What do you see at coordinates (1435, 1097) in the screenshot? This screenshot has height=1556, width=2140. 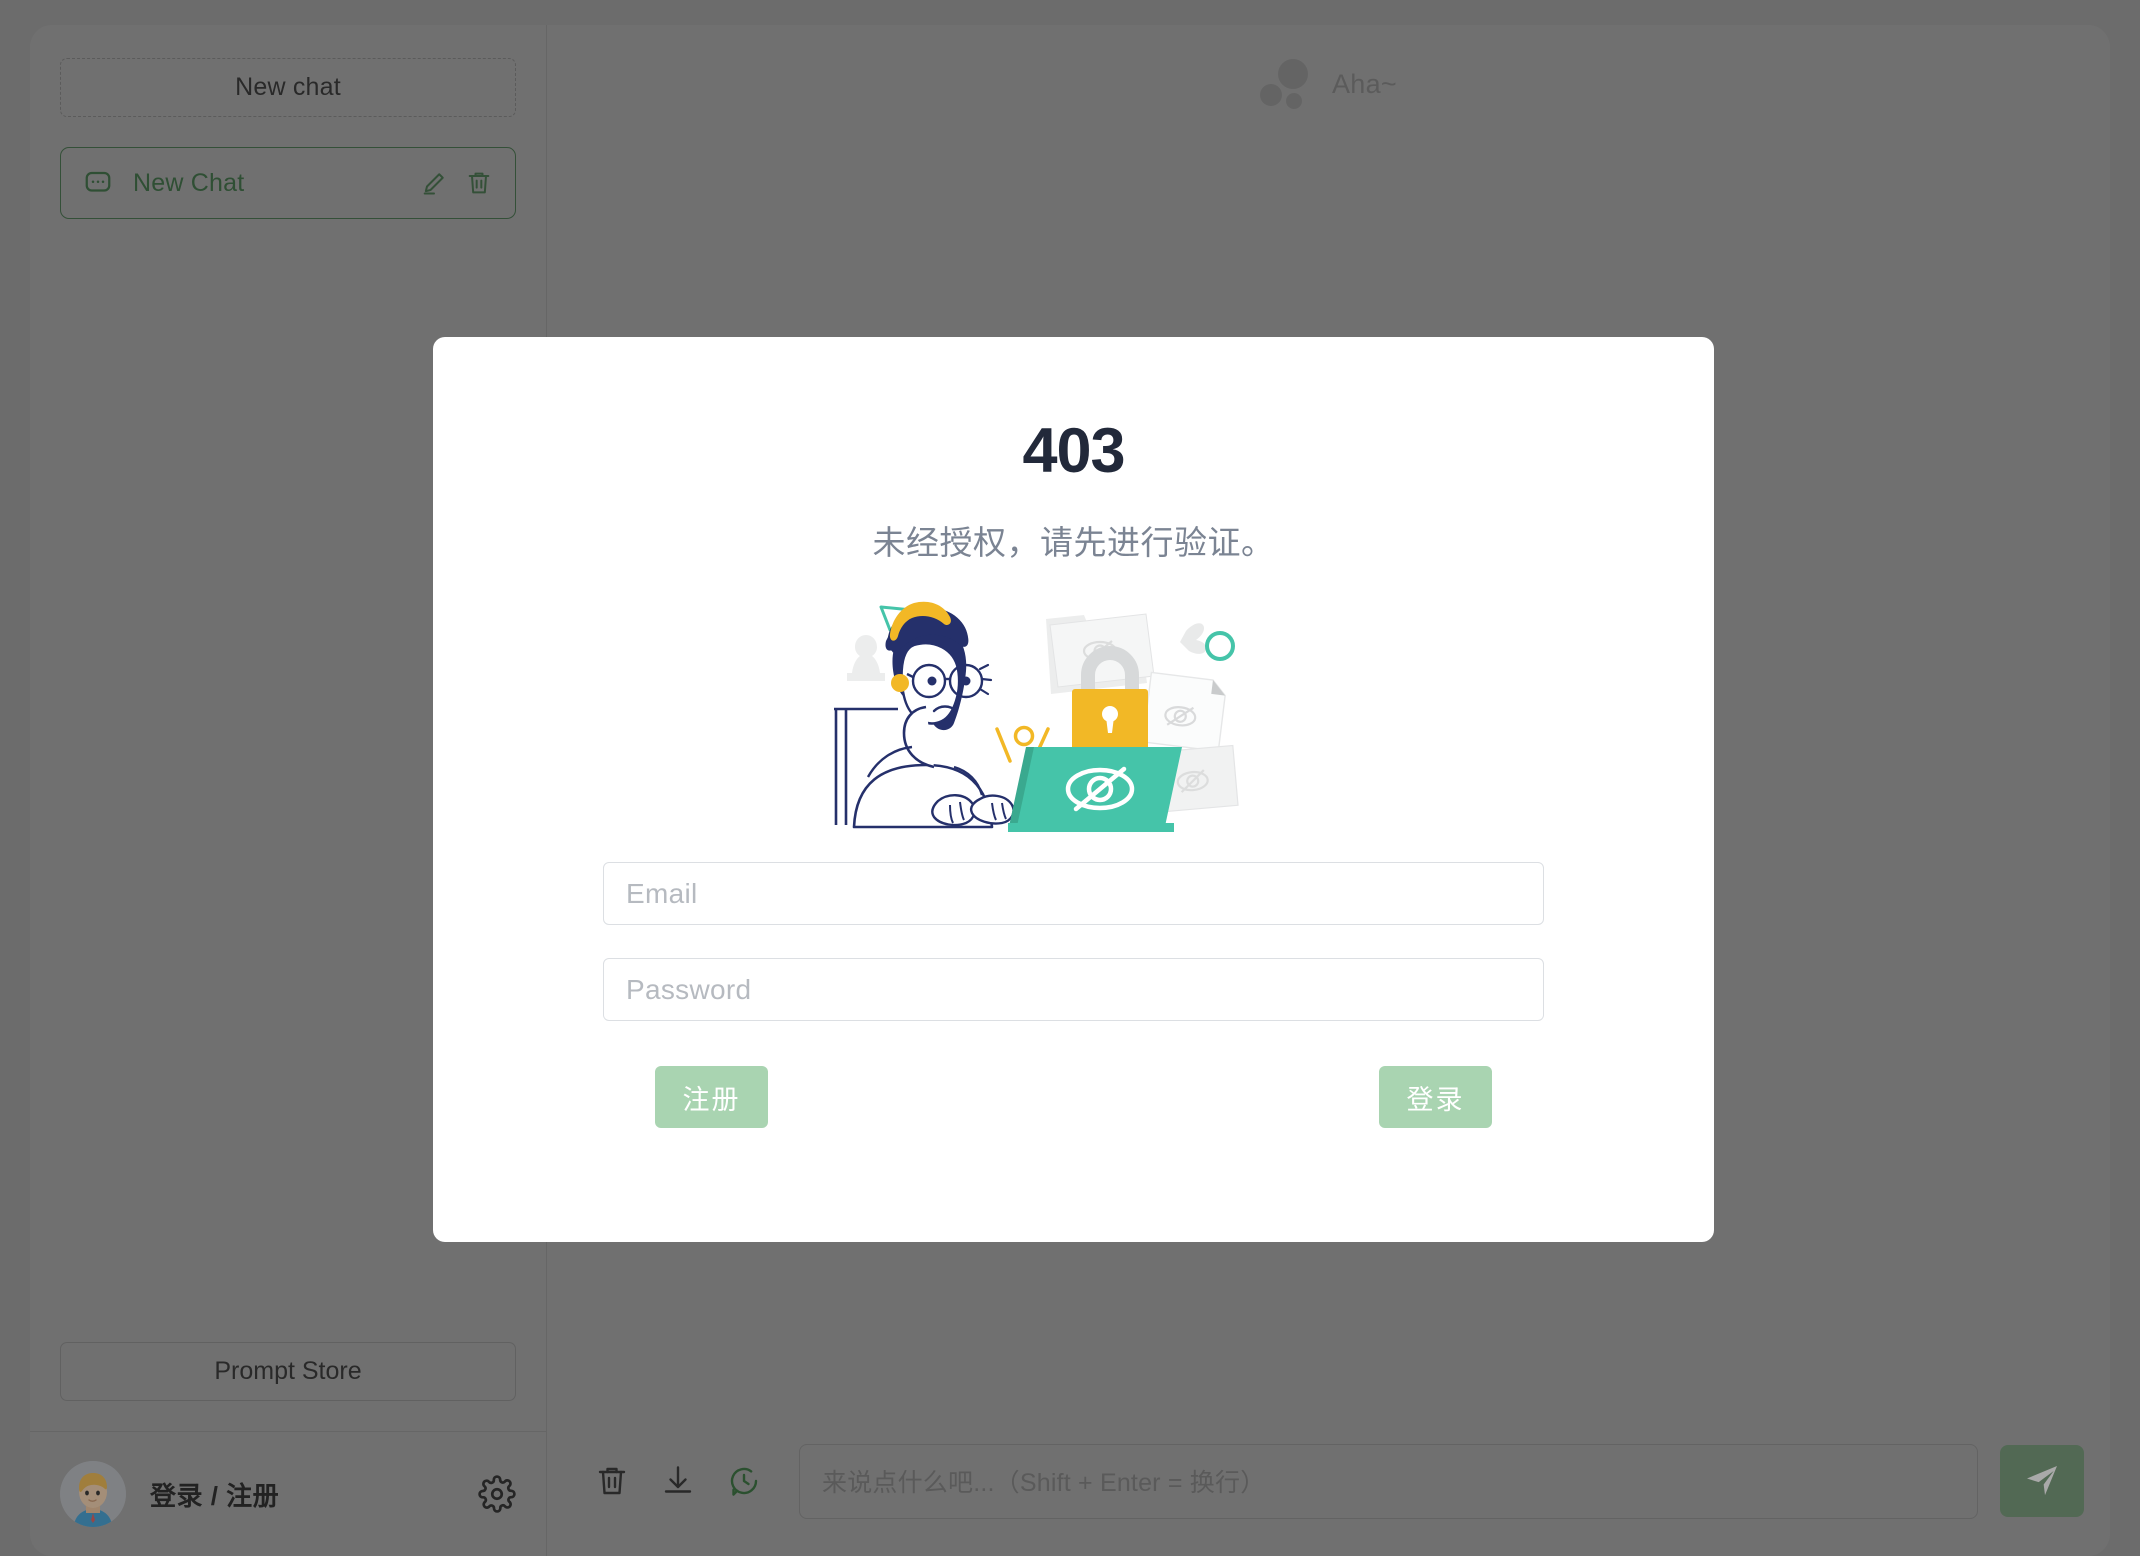 I see `login-button: 登录` at bounding box center [1435, 1097].